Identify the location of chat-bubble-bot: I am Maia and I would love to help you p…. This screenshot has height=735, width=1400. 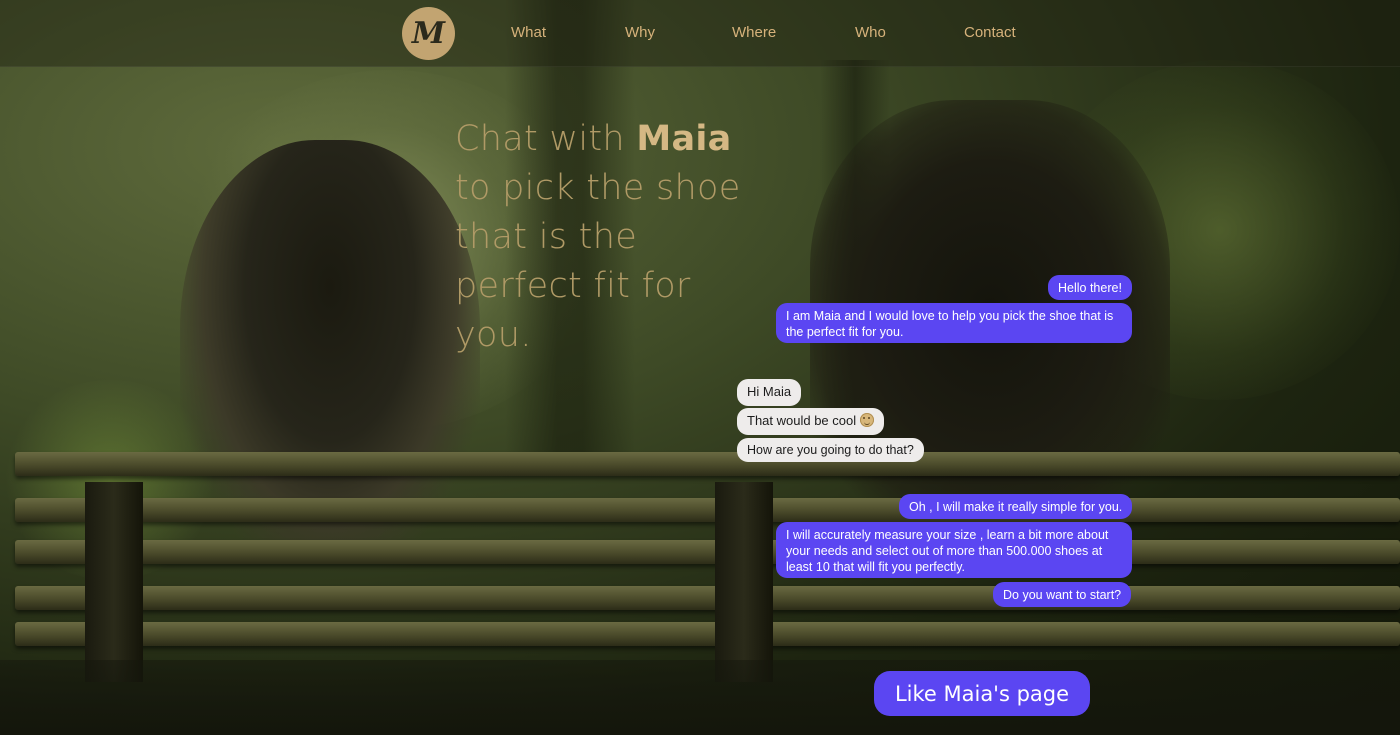
(954, 323).